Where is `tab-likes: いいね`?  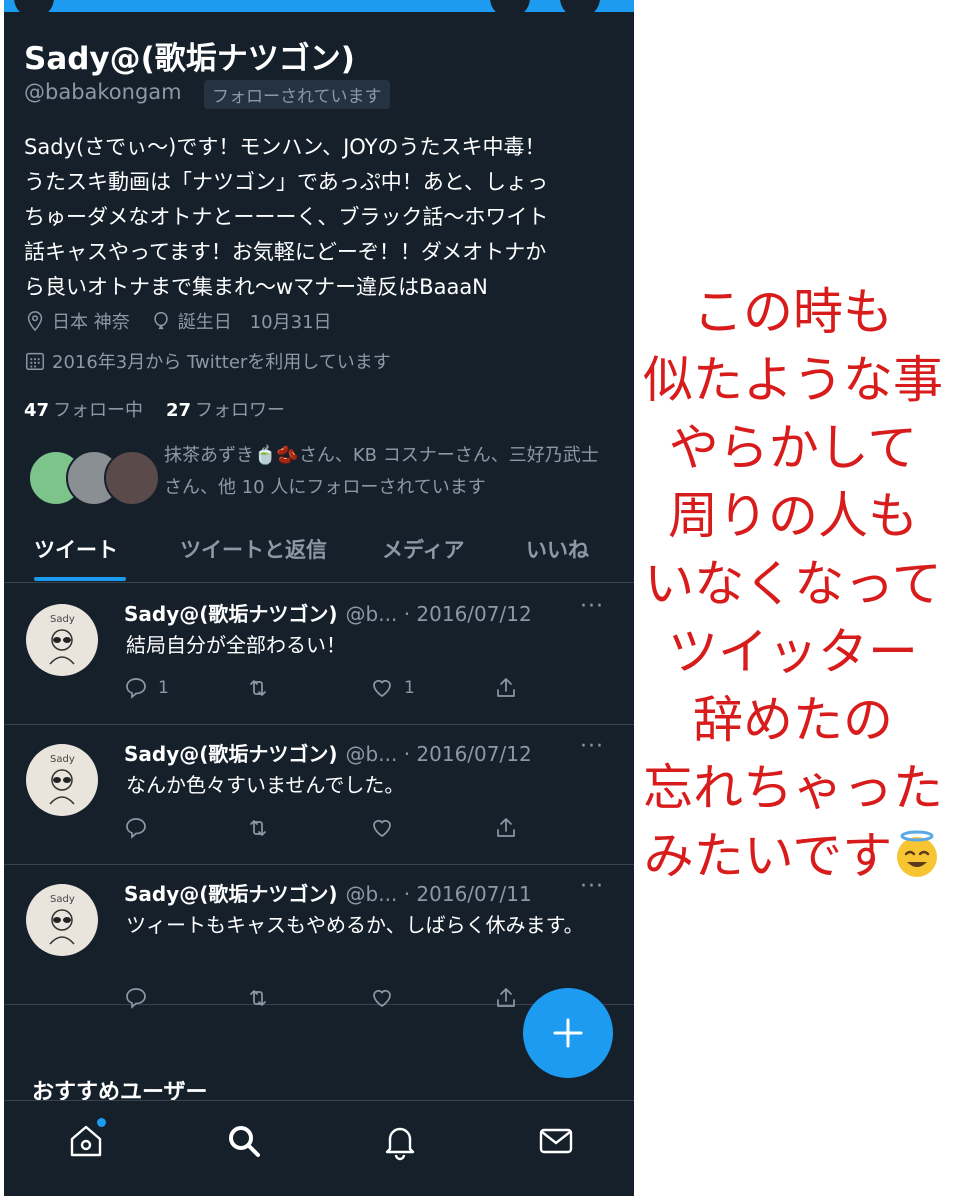 tab-likes: いいね is located at coordinates (557, 549).